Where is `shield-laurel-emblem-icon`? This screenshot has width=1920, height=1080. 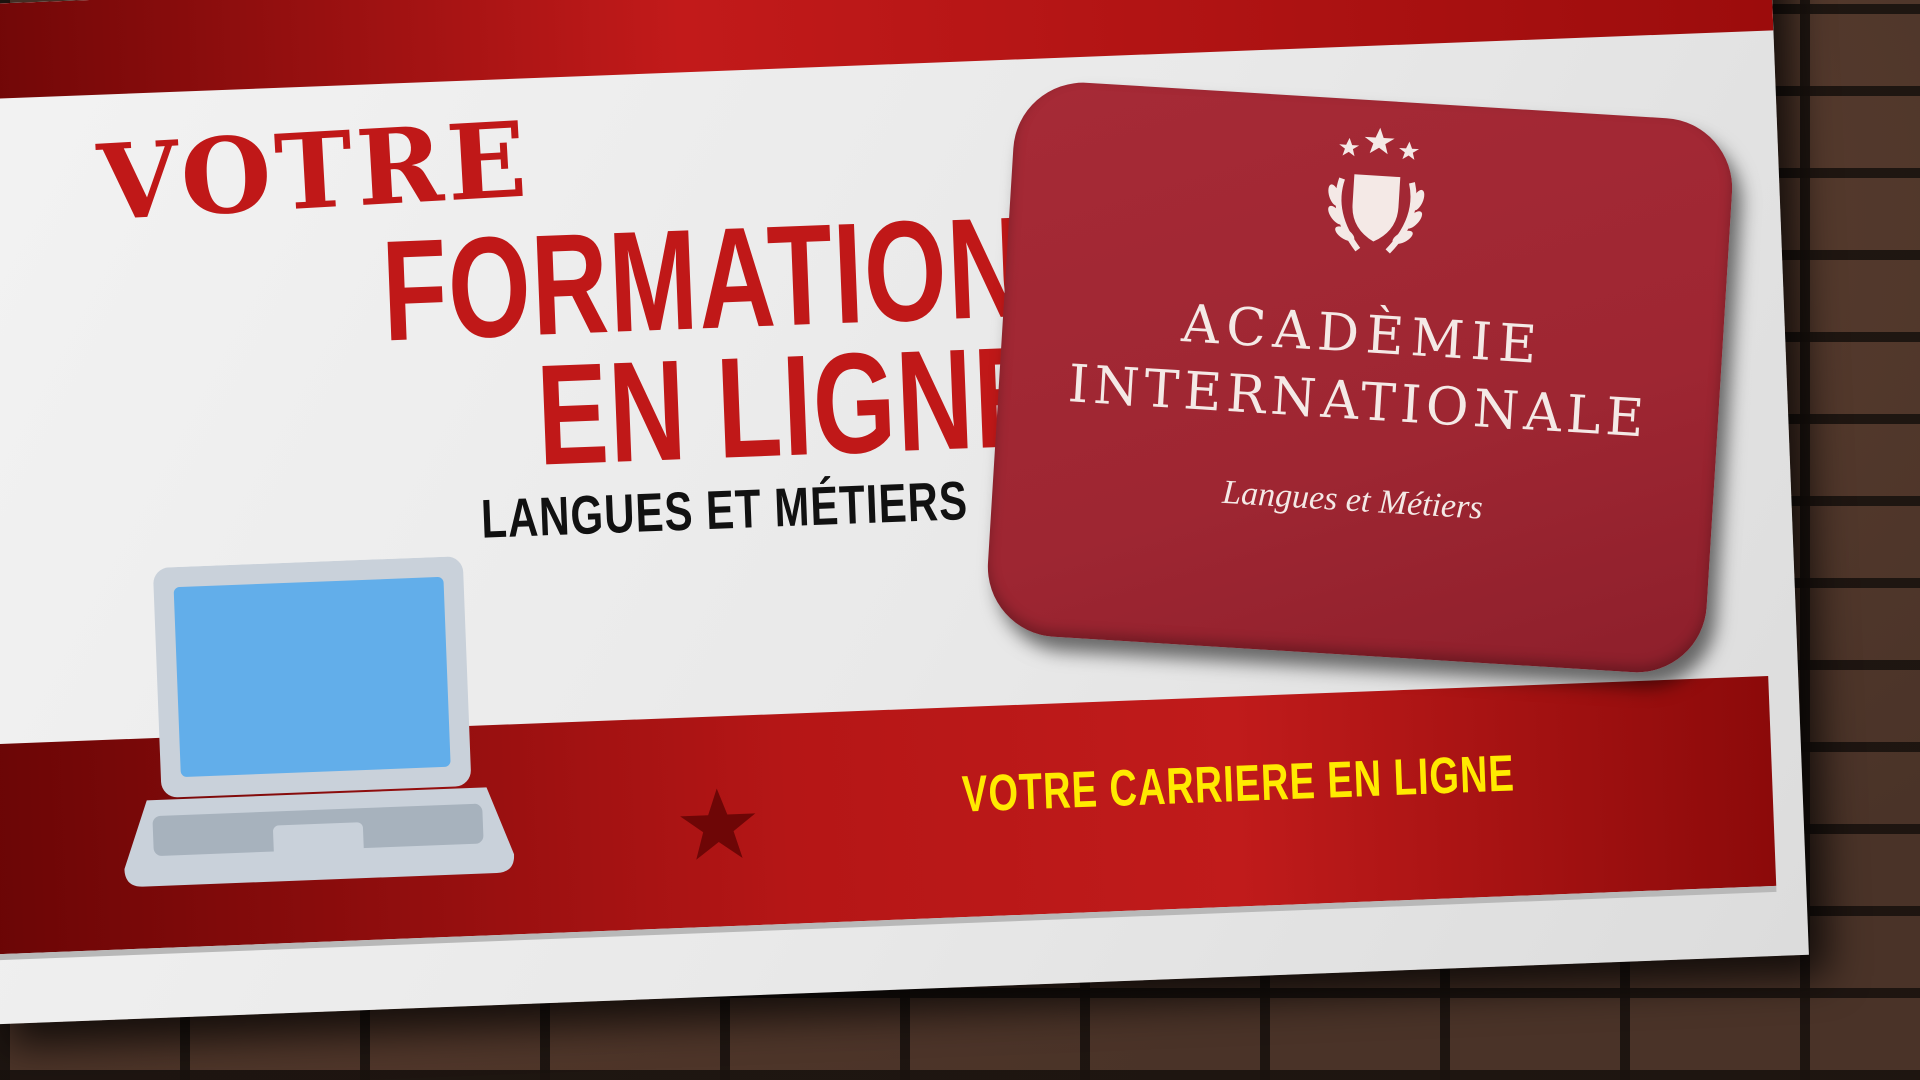
shield-laurel-emblem-icon is located at coordinates (1376, 190).